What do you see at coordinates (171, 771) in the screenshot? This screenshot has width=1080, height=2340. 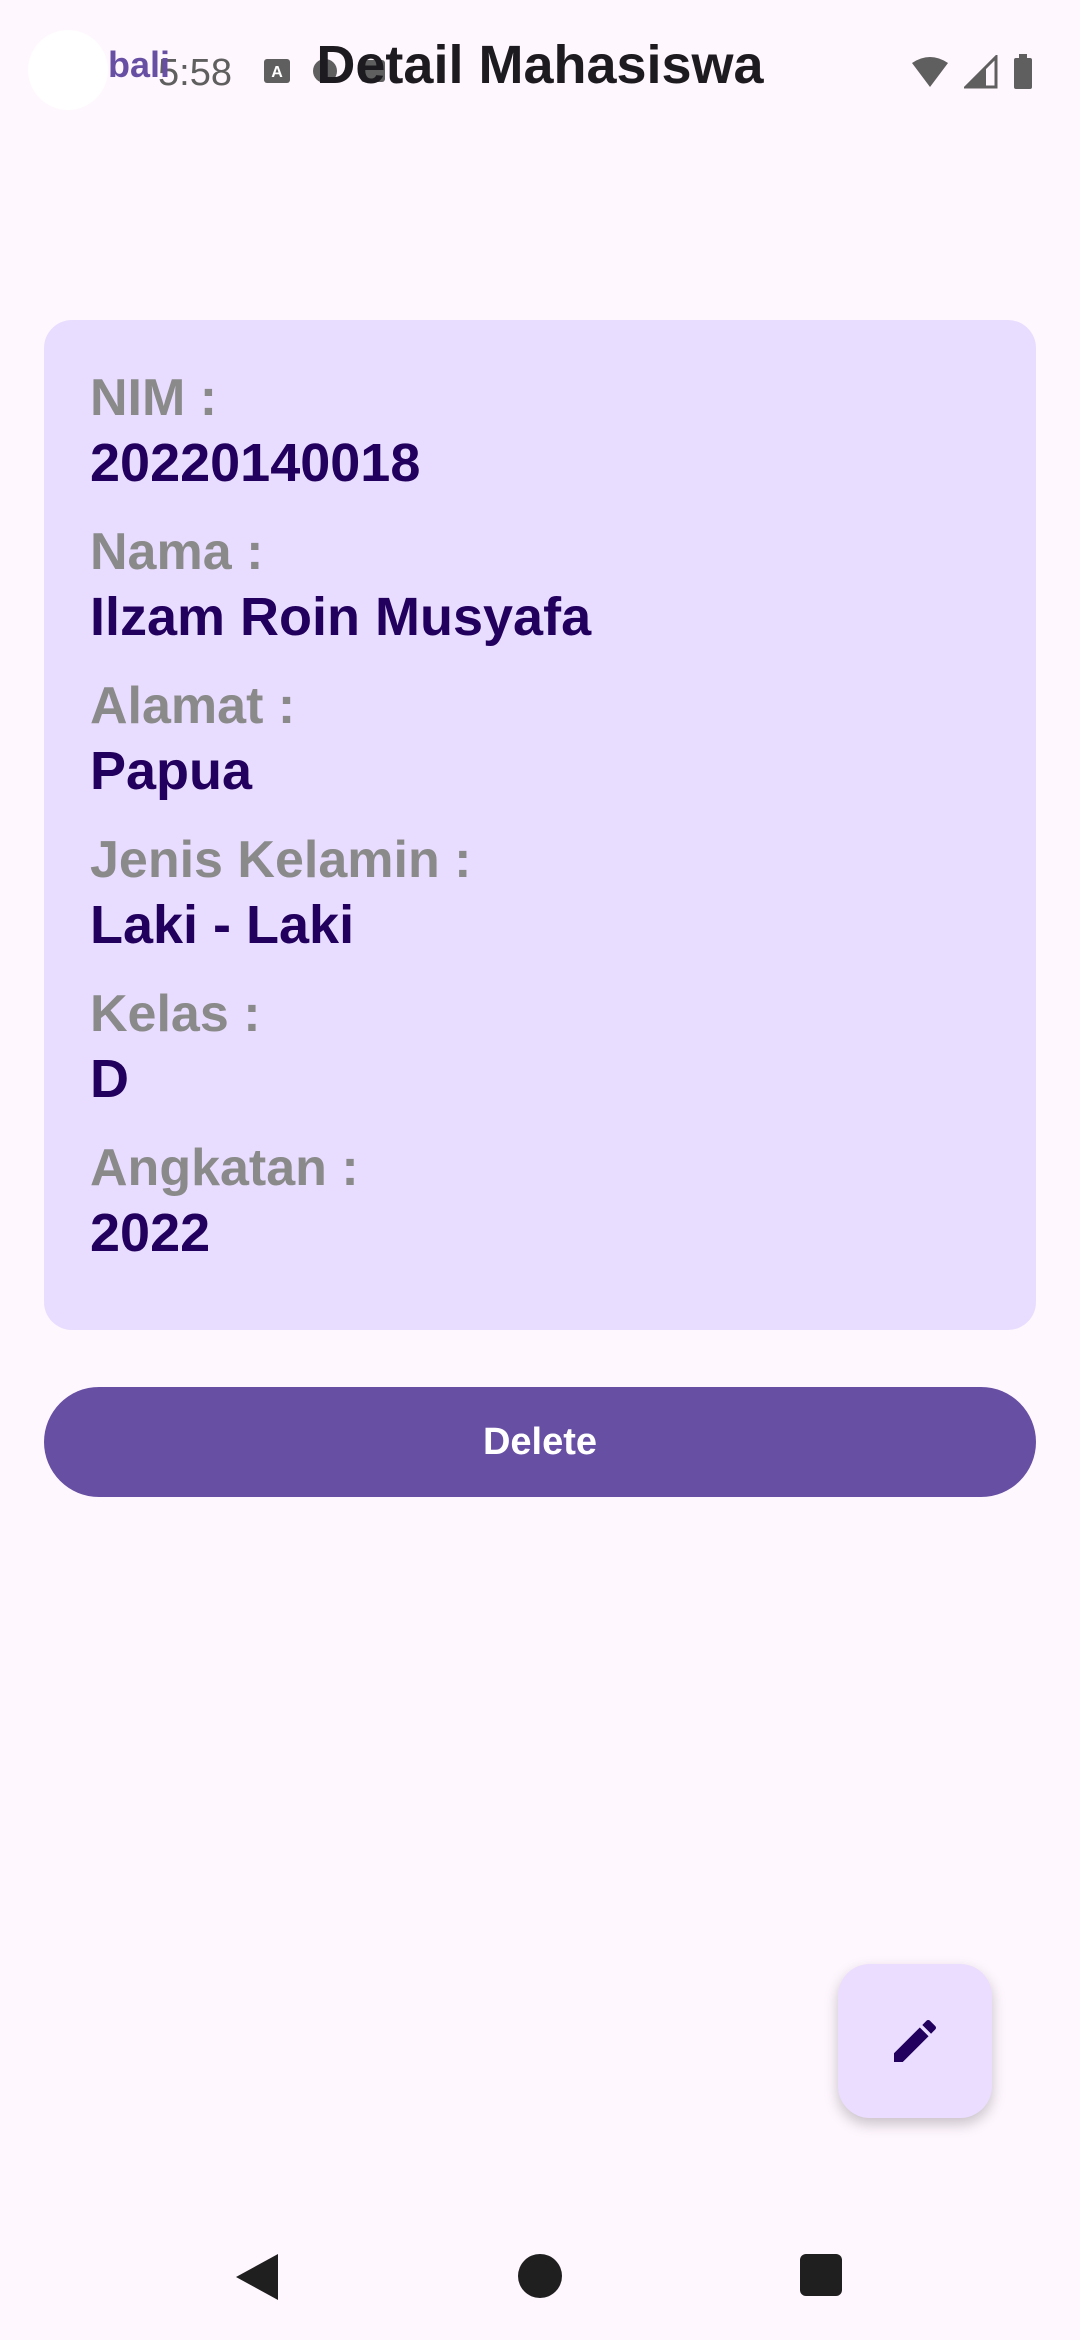 I see `field-value: Papua` at bounding box center [171, 771].